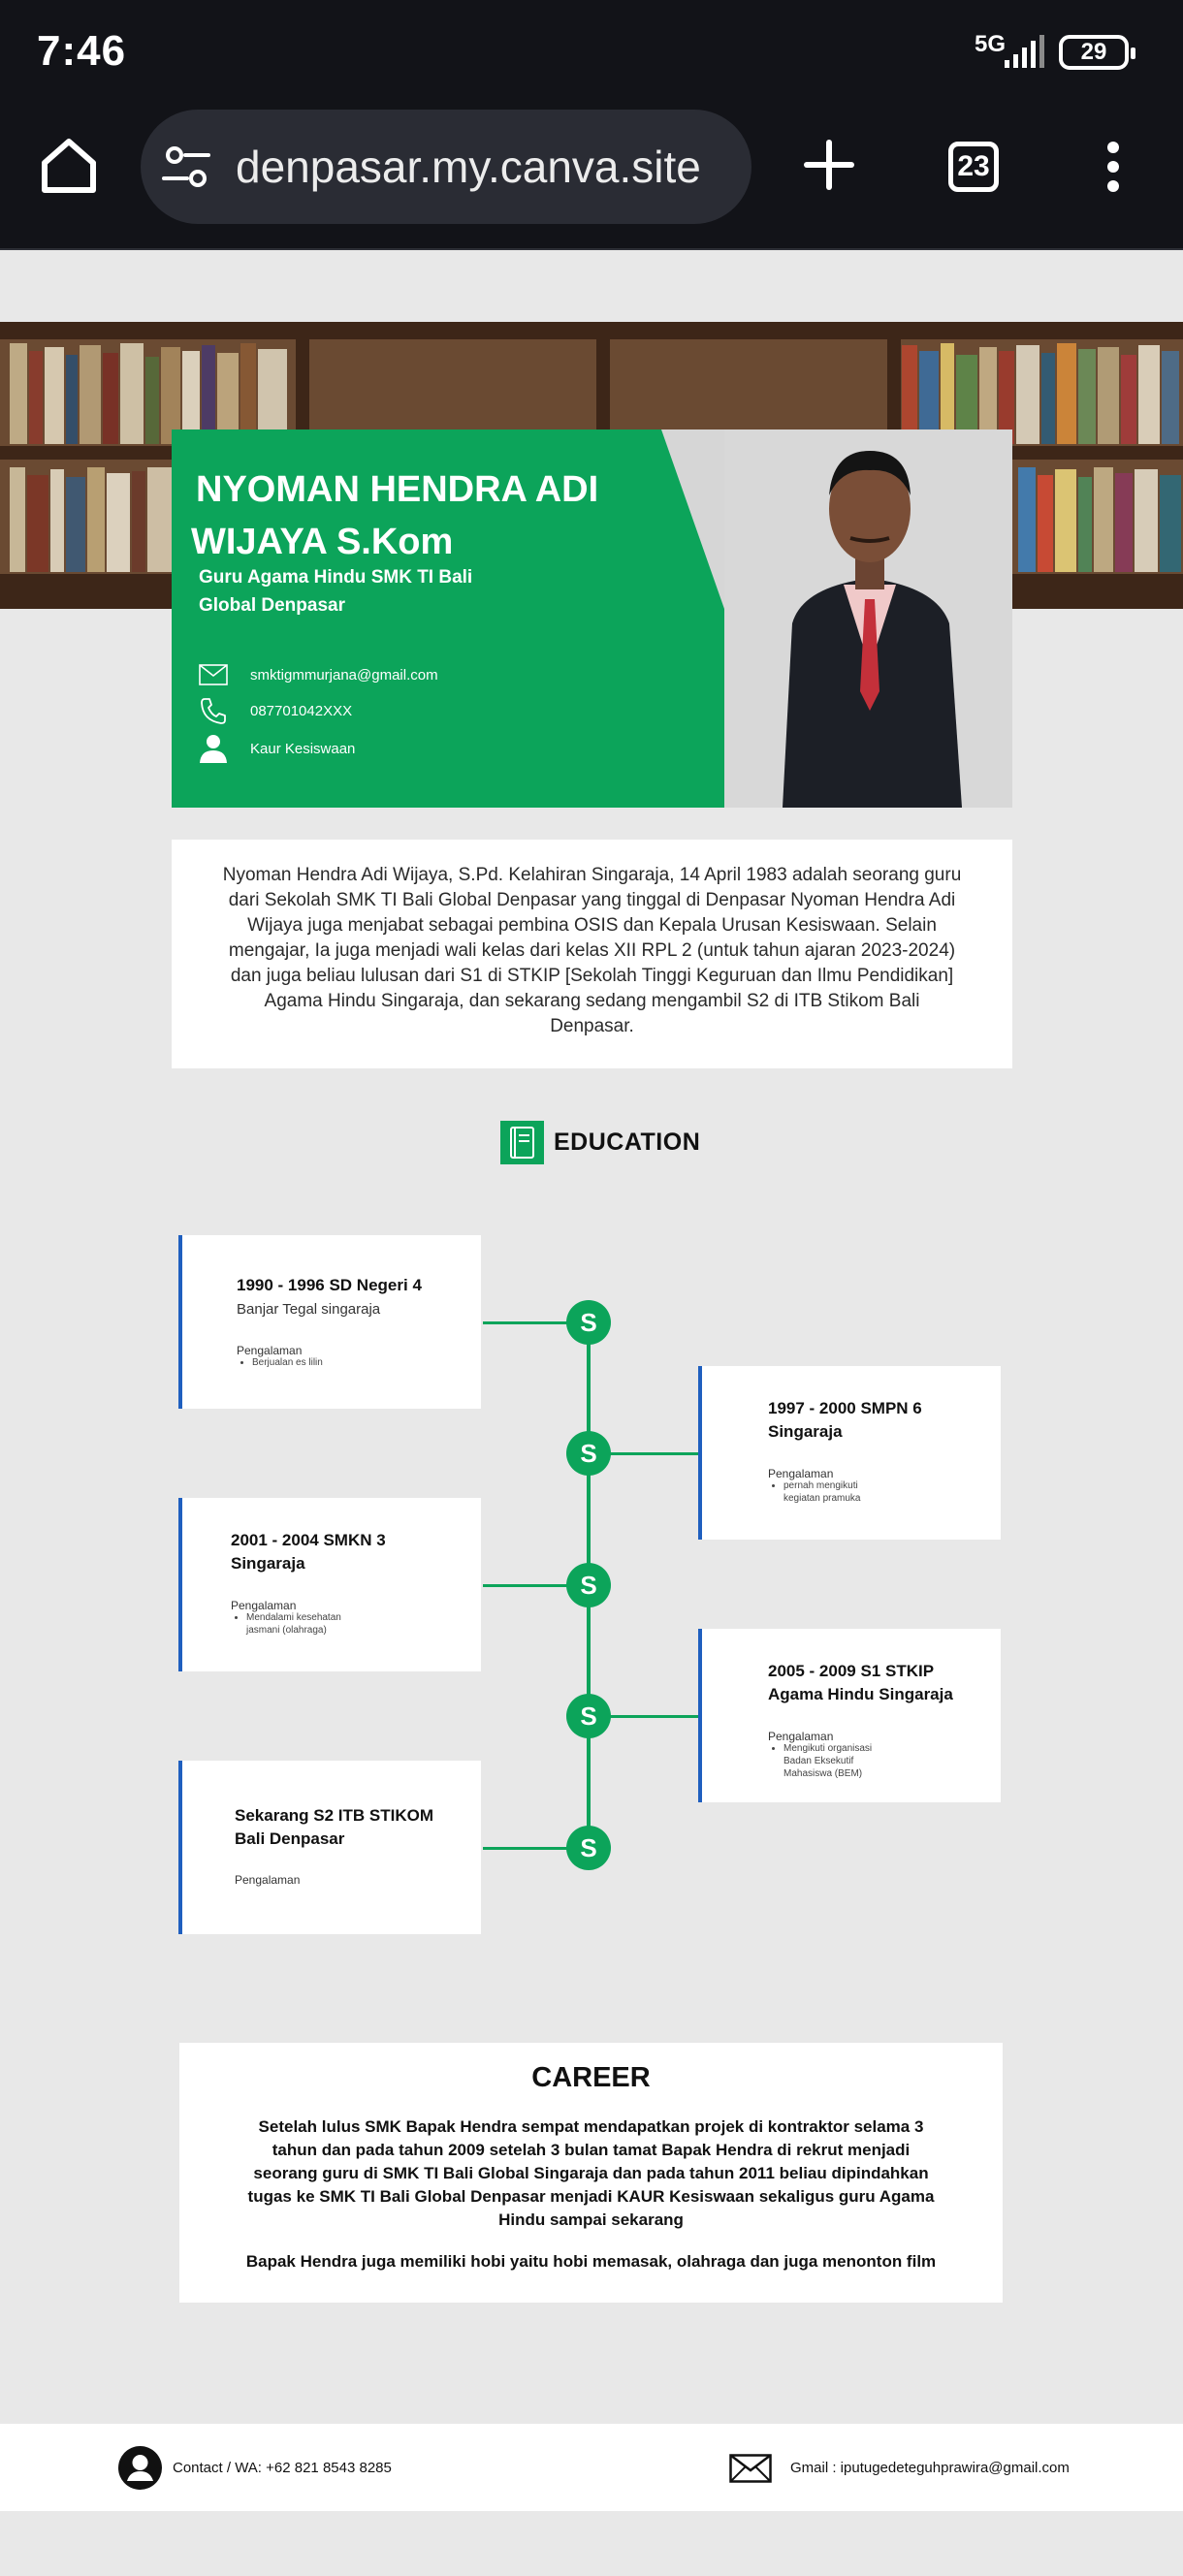 The image size is (1183, 2576). Describe the element at coordinates (627, 1142) in the screenshot. I see `education-title: EDUCATION` at that location.